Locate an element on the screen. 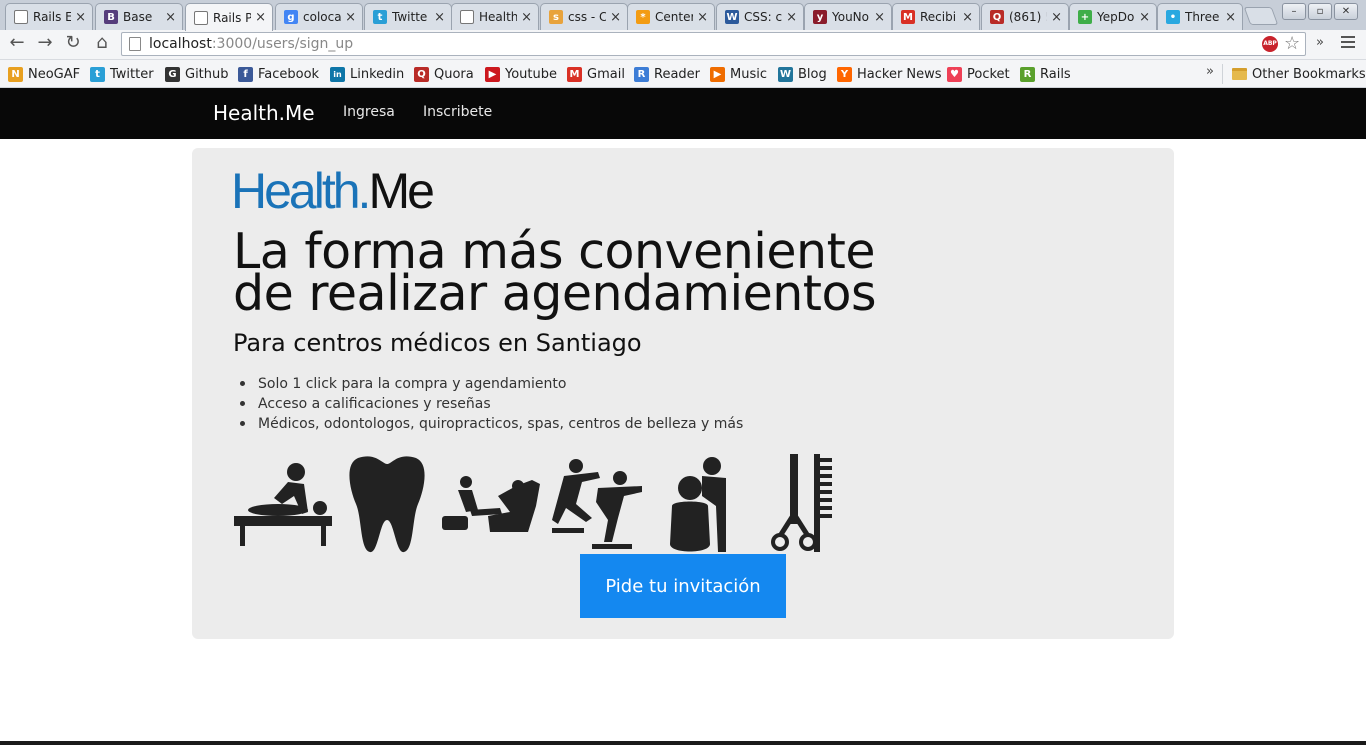 This screenshot has width=1366, height=745. browser-menu-icon is located at coordinates (1348, 43).